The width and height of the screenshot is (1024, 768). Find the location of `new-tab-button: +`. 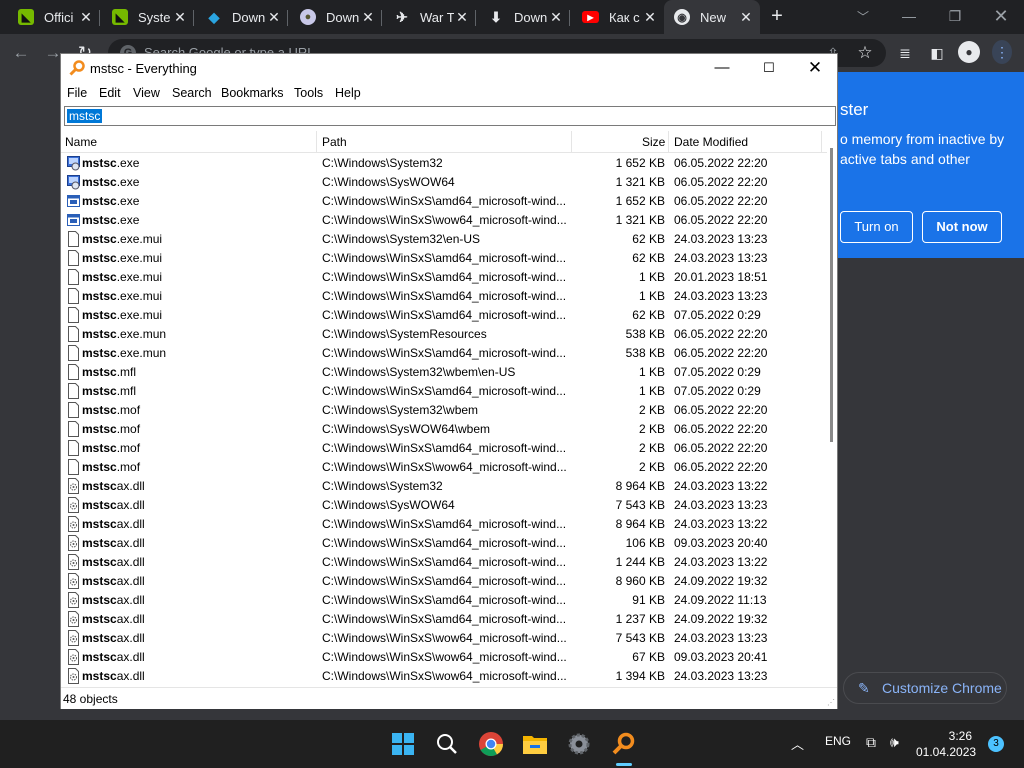

new-tab-button: + is located at coordinates (777, 17).